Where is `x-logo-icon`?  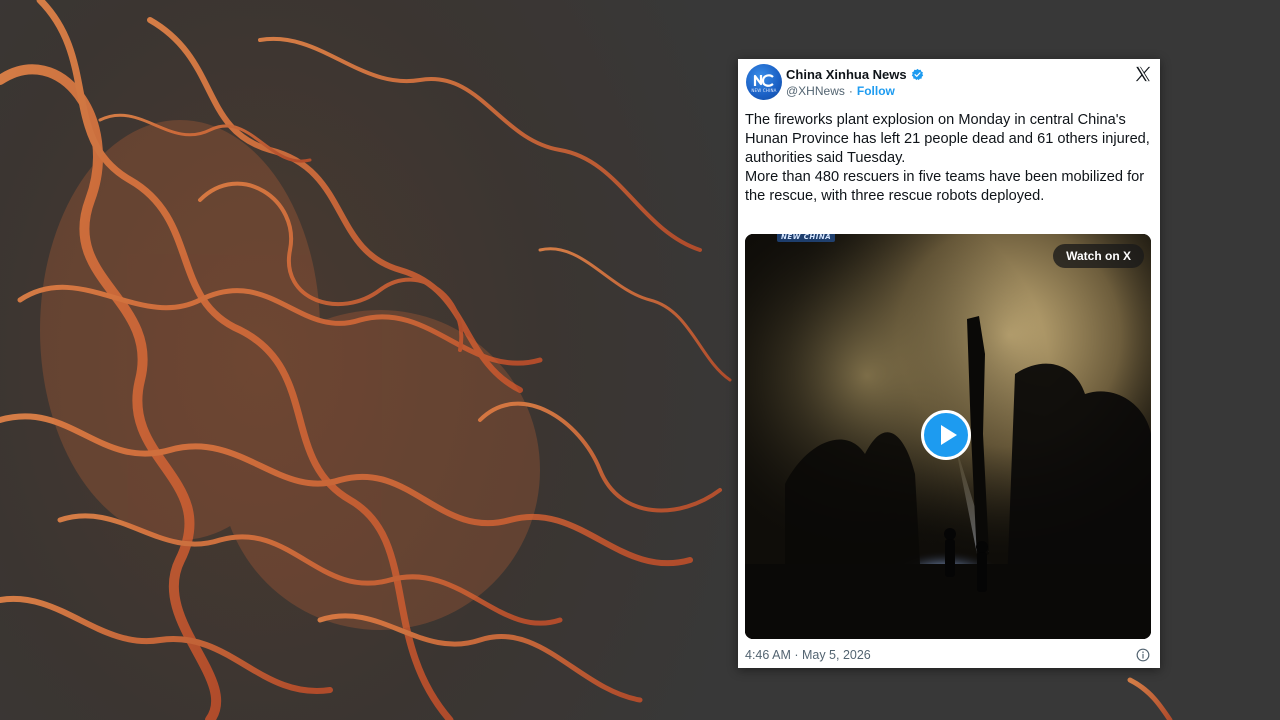 x-logo-icon is located at coordinates (1143, 74).